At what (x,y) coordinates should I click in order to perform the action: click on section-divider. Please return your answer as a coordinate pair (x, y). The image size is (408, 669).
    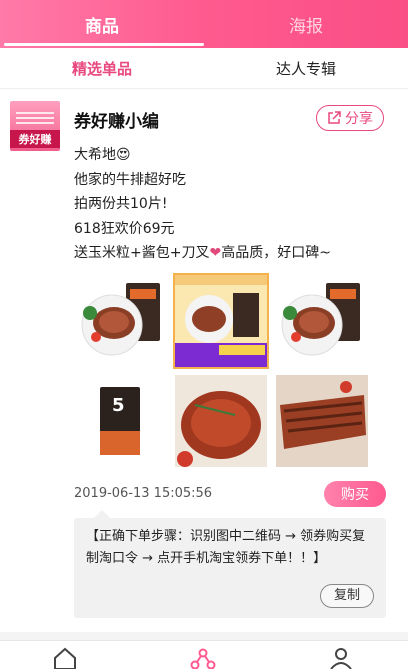
    Looking at the image, I should click on (204, 636).